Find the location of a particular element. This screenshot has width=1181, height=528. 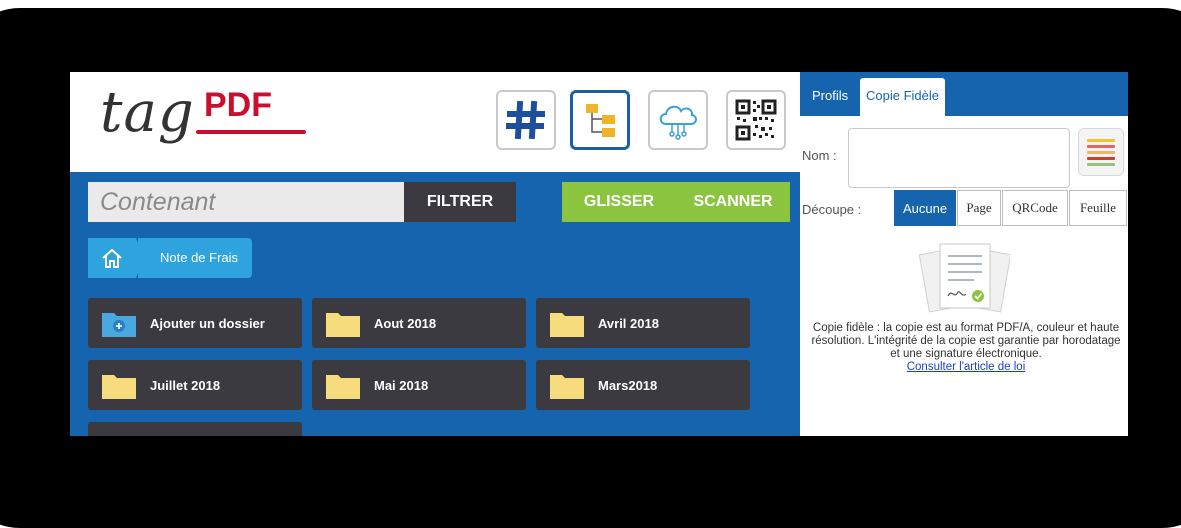

qr-code-icon is located at coordinates (756, 120).